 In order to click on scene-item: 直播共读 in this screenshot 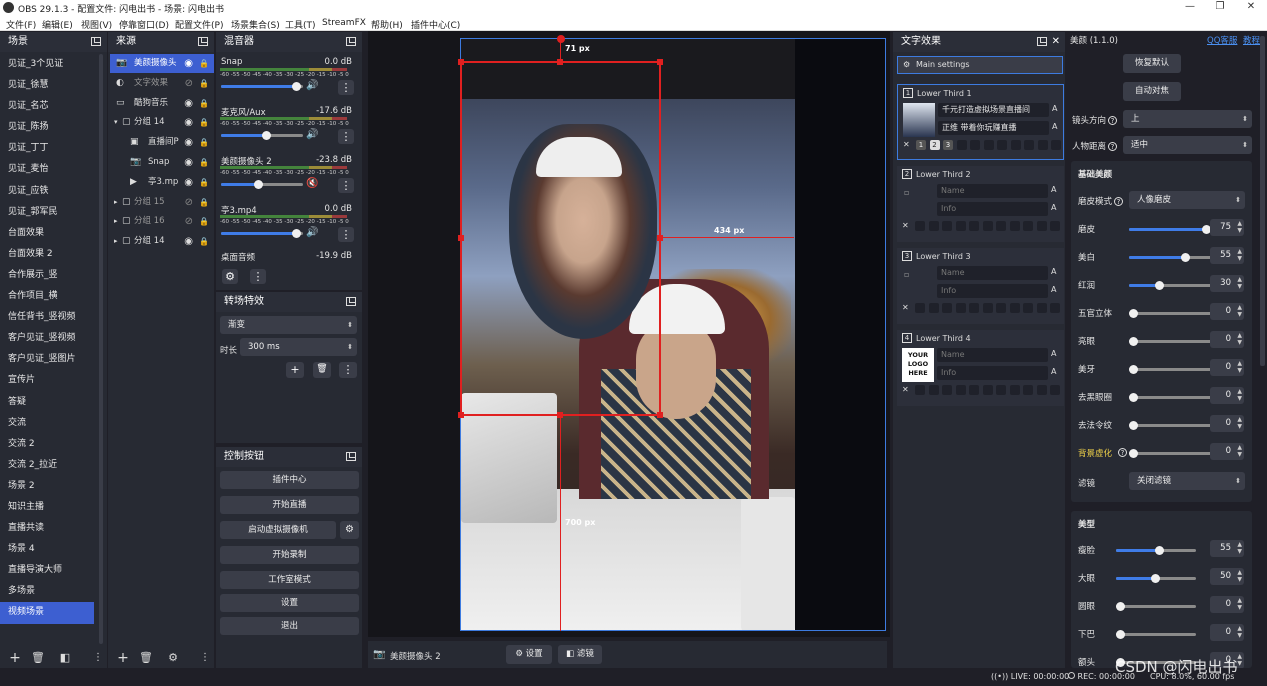, I will do `click(47, 528)`.